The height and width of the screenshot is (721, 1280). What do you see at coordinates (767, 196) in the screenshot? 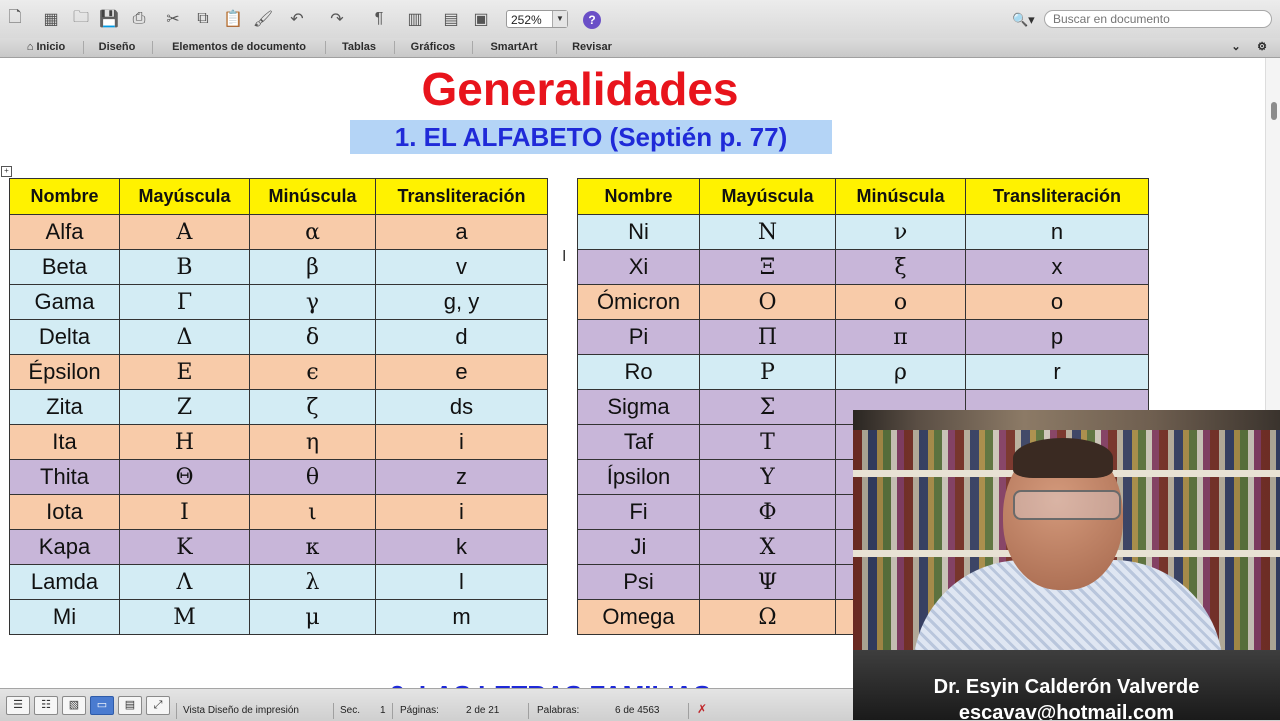
I see `header-mayuscula: Mayúscula` at bounding box center [767, 196].